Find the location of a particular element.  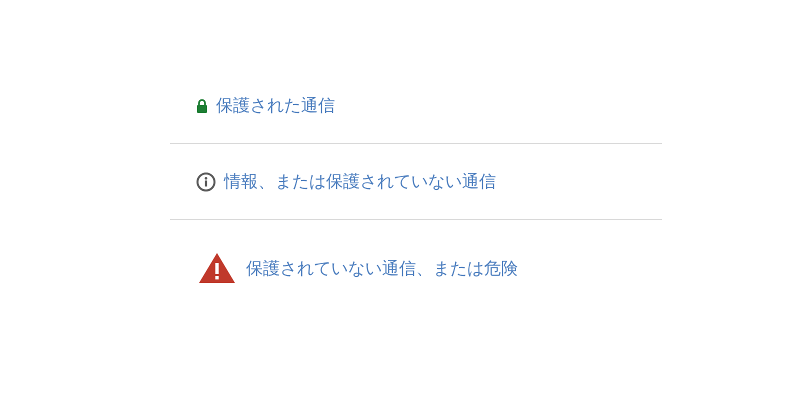

lock-icon is located at coordinates (202, 105).